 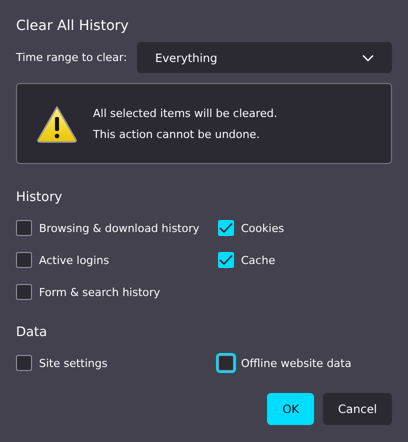 I want to click on warning-text: This action cannot be undone., so click(x=177, y=134).